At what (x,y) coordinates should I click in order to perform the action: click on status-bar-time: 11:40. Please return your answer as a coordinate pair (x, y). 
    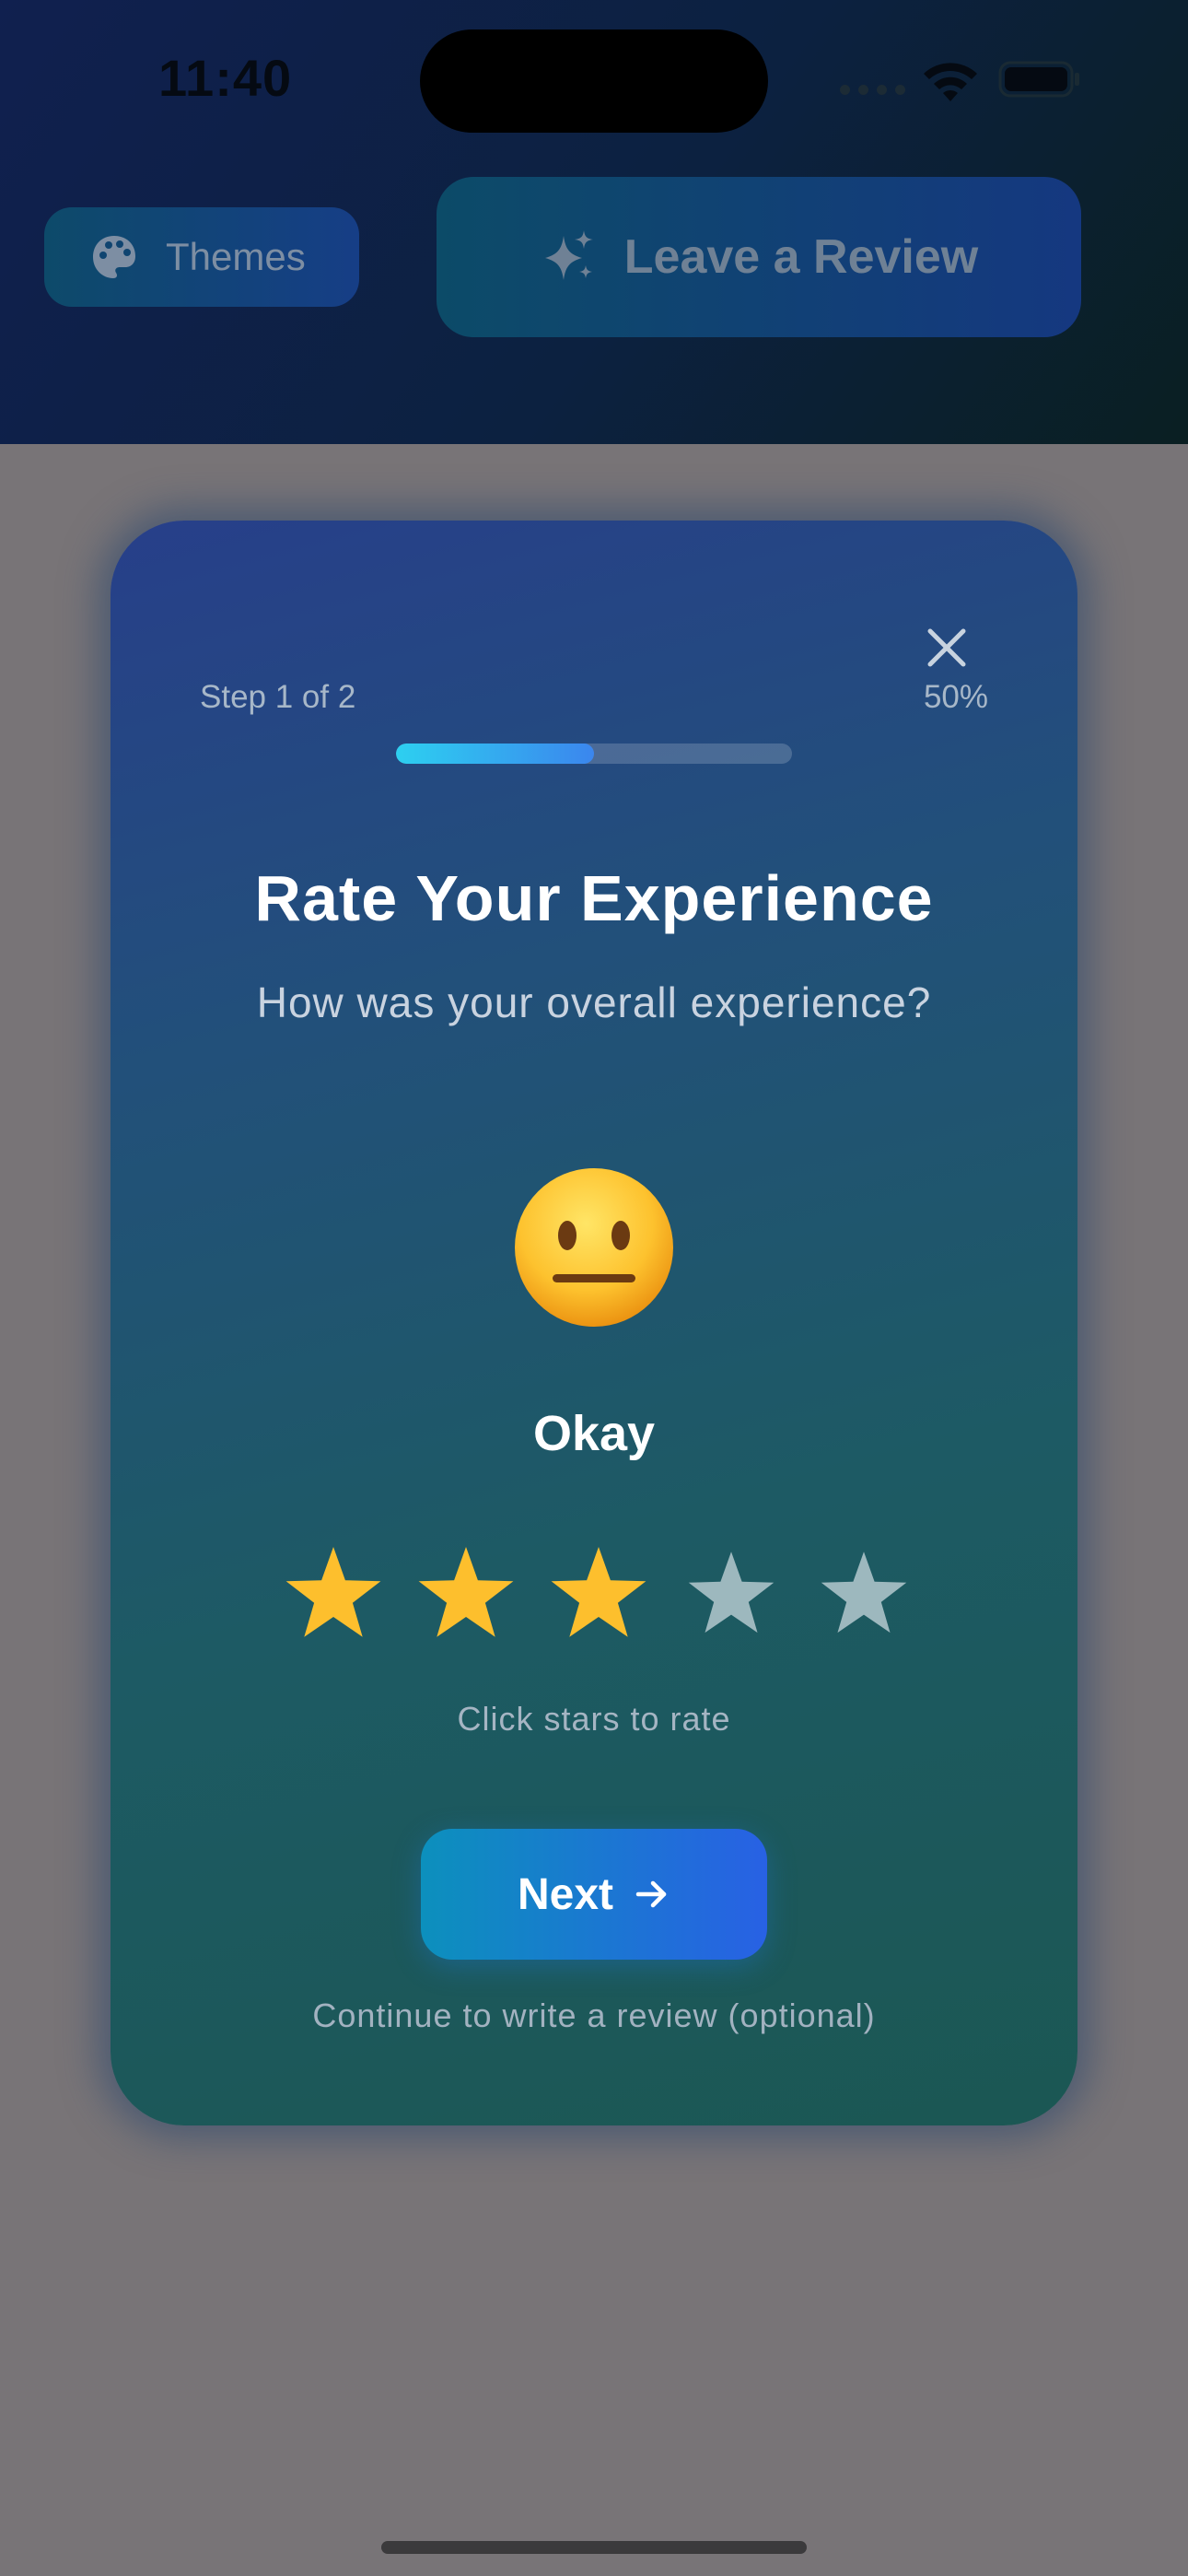
    Looking at the image, I should click on (225, 78).